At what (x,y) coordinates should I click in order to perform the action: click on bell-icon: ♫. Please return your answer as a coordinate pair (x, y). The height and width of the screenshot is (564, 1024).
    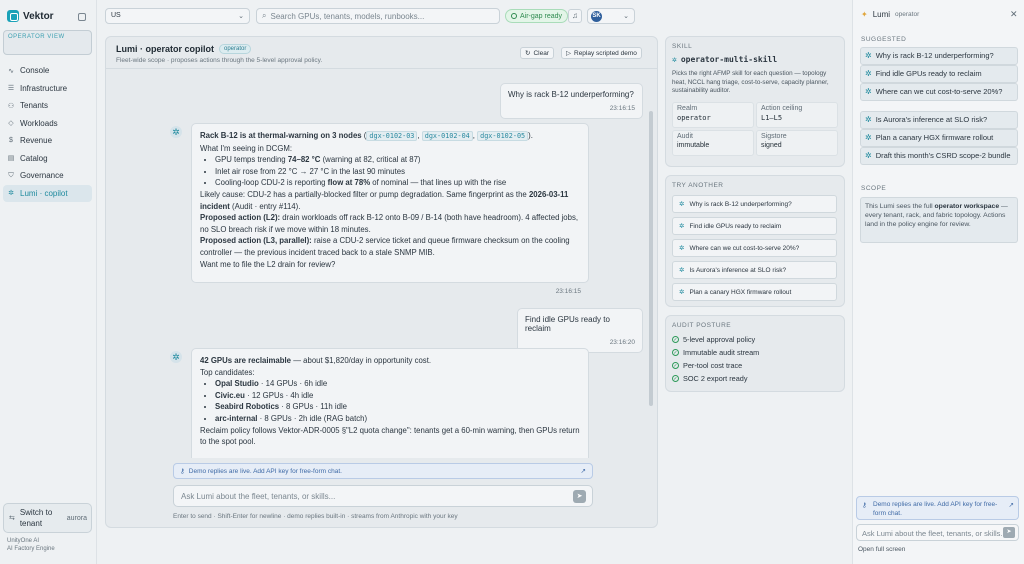
    Looking at the image, I should click on (575, 15).